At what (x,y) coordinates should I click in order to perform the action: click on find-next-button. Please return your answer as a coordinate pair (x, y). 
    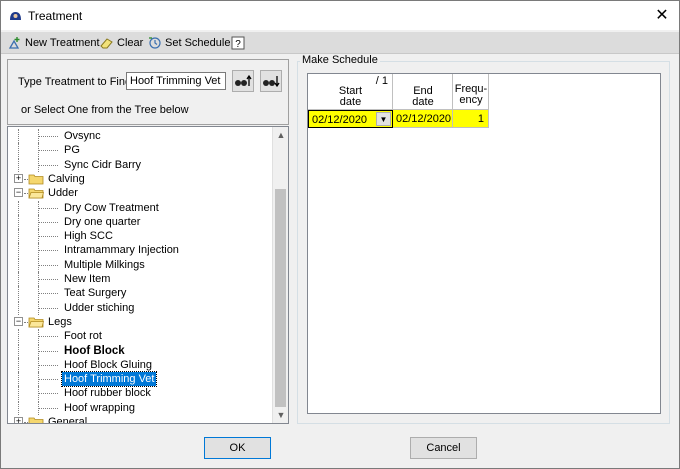
    Looking at the image, I should click on (271, 81).